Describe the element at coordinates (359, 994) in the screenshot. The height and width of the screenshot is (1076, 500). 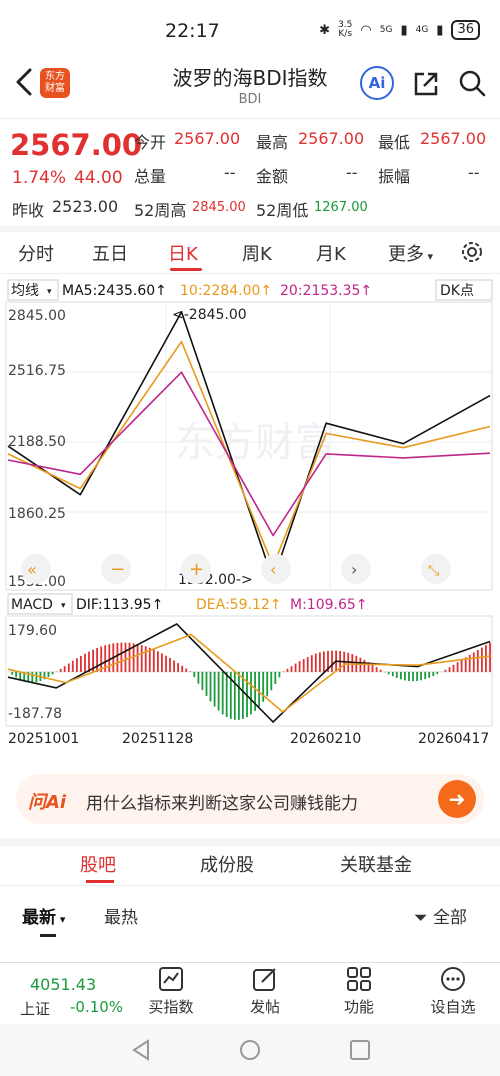
I see `features-button: 功能` at that location.